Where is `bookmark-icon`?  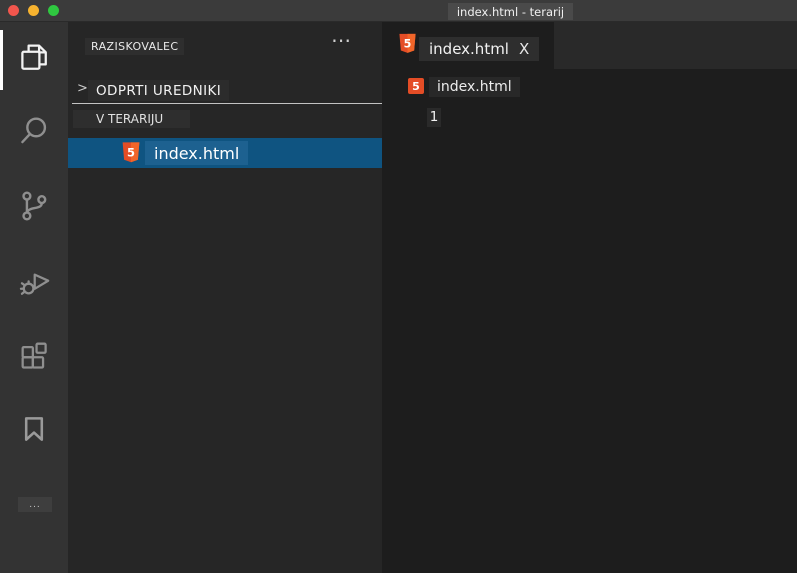
bookmark-icon is located at coordinates (34, 429).